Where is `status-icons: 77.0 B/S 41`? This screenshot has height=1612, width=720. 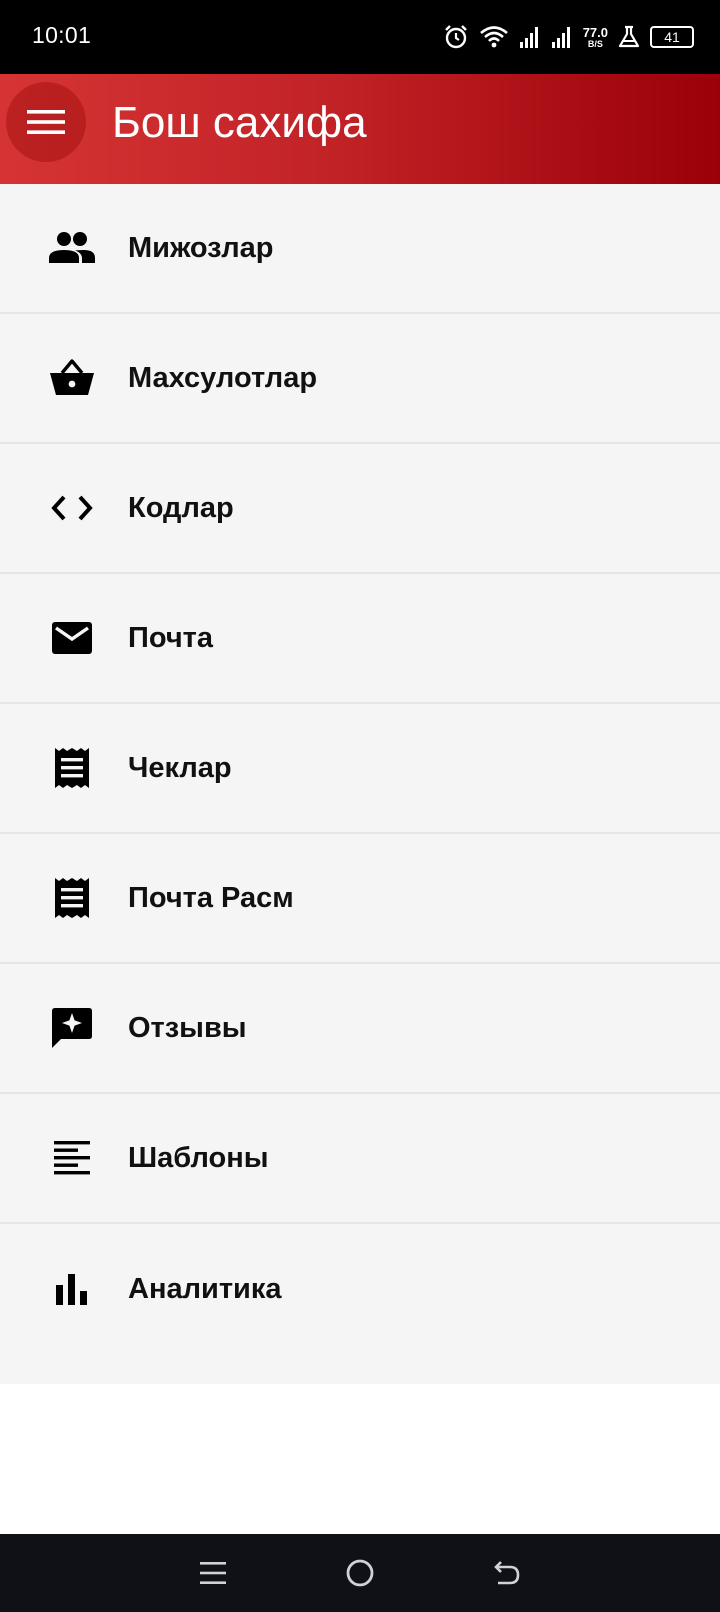
status-icons: 77.0 B/S 41 is located at coordinates (568, 37).